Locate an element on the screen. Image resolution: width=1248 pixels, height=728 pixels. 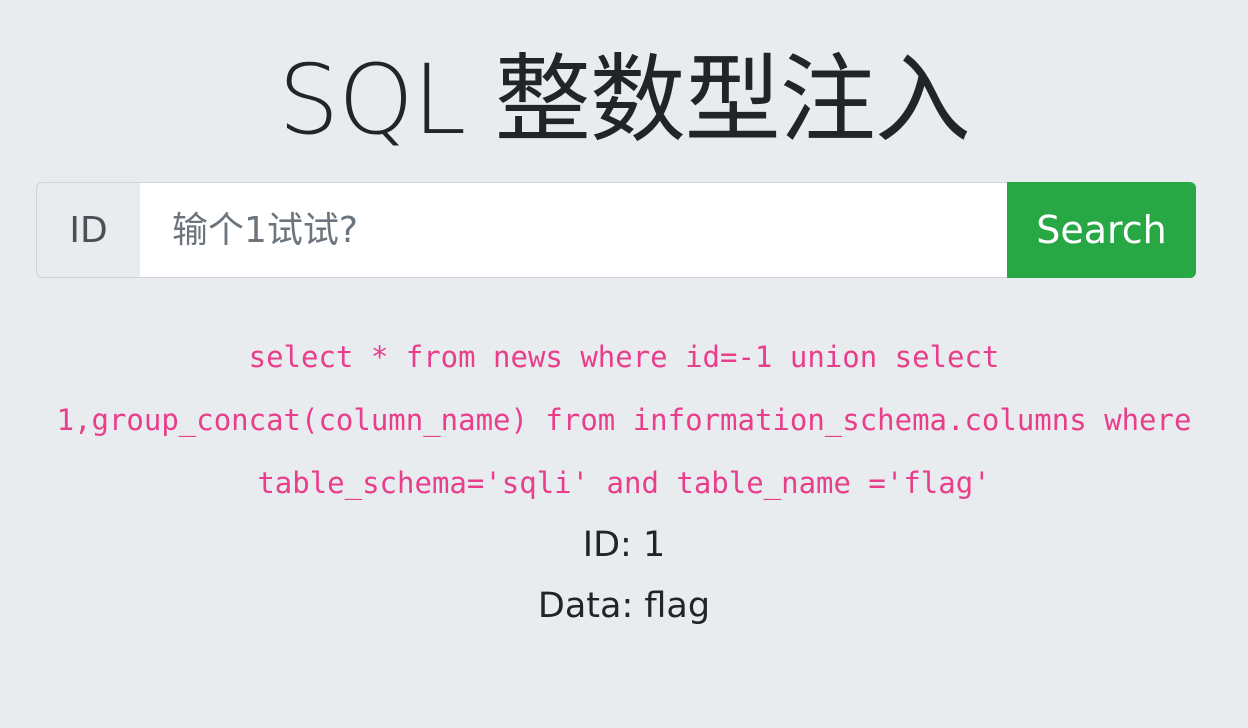
search-button: Search is located at coordinates (1101, 230).